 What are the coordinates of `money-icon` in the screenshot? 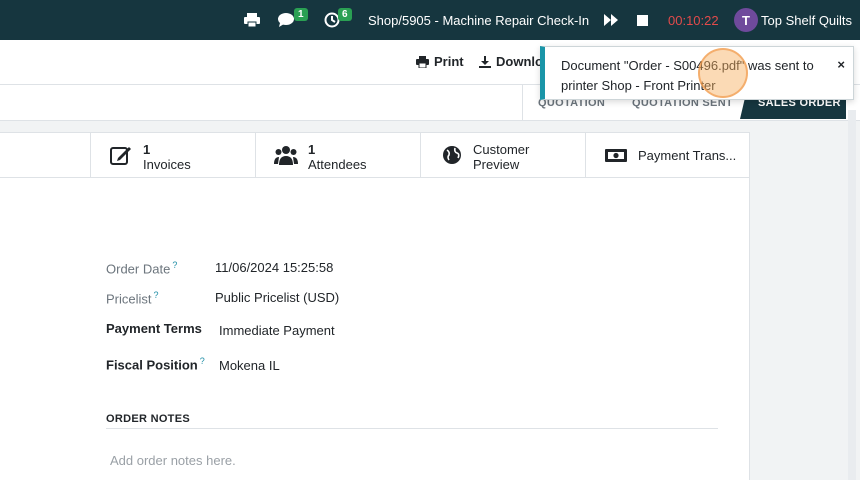 It's located at (616, 155).